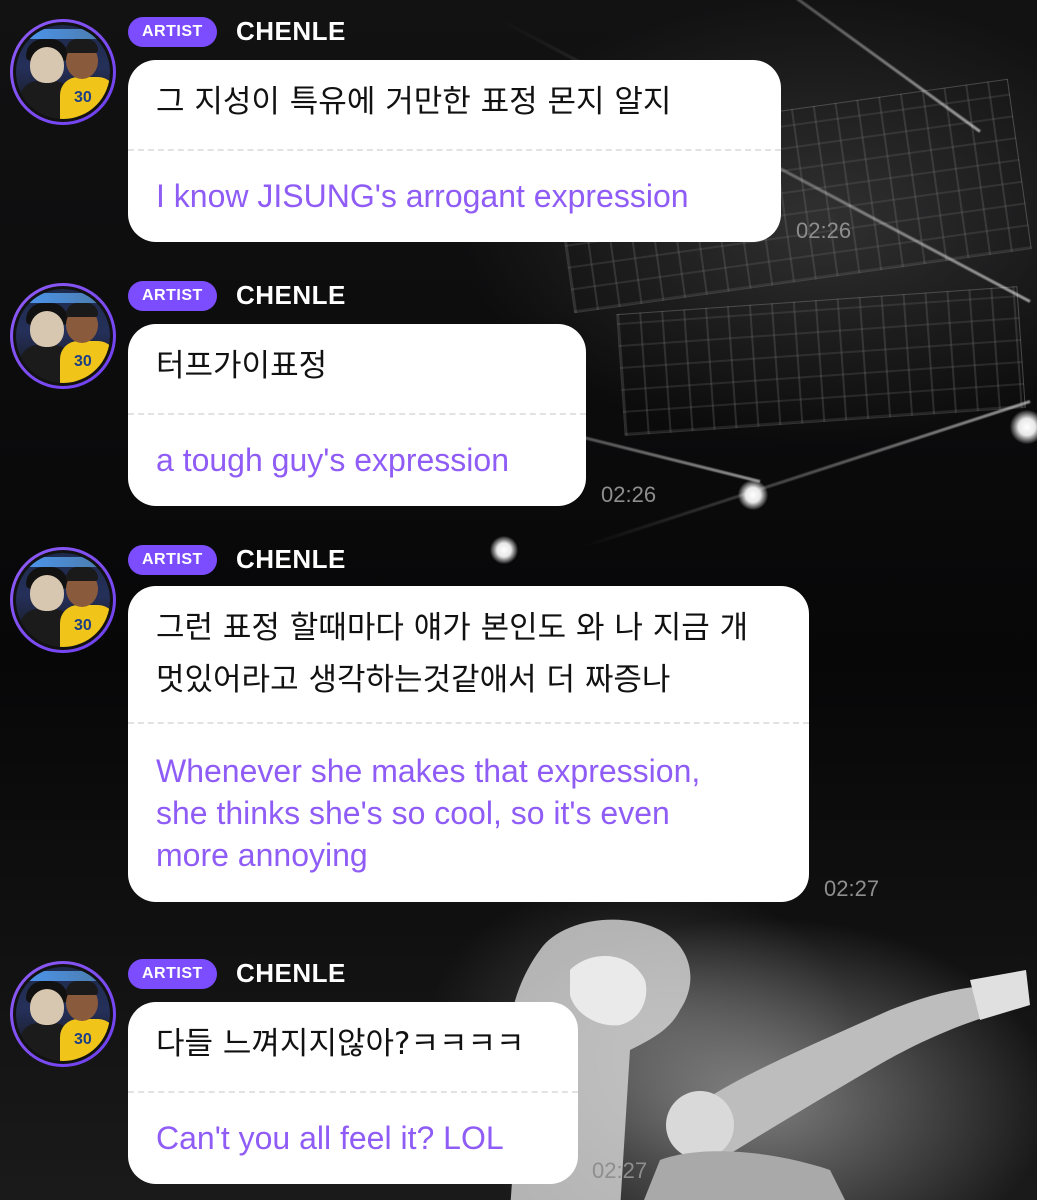 The width and height of the screenshot is (1037, 1200). Describe the element at coordinates (242, 366) in the screenshot. I see `original-text: 터프가이표정` at that location.